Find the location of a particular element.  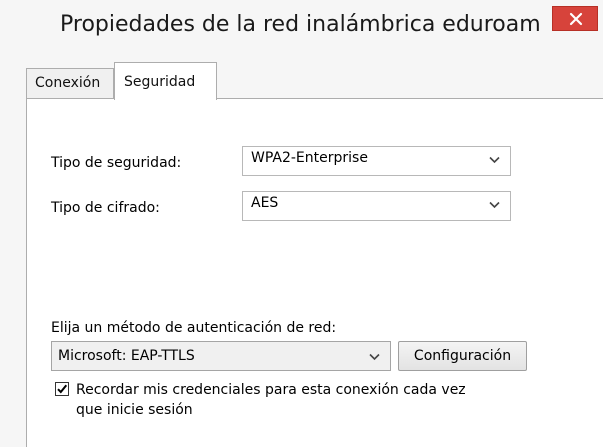

cipher-type-value: AES is located at coordinates (265, 203).